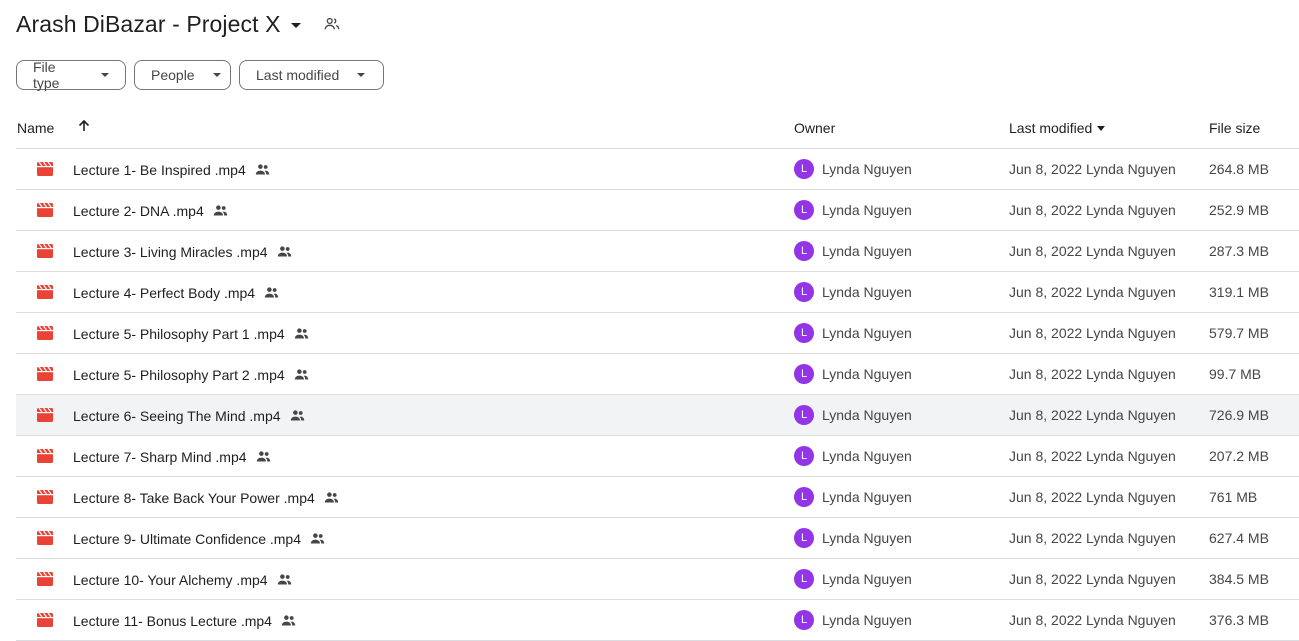 The image size is (1299, 641). I want to click on column-owner: Owner, so click(814, 128).